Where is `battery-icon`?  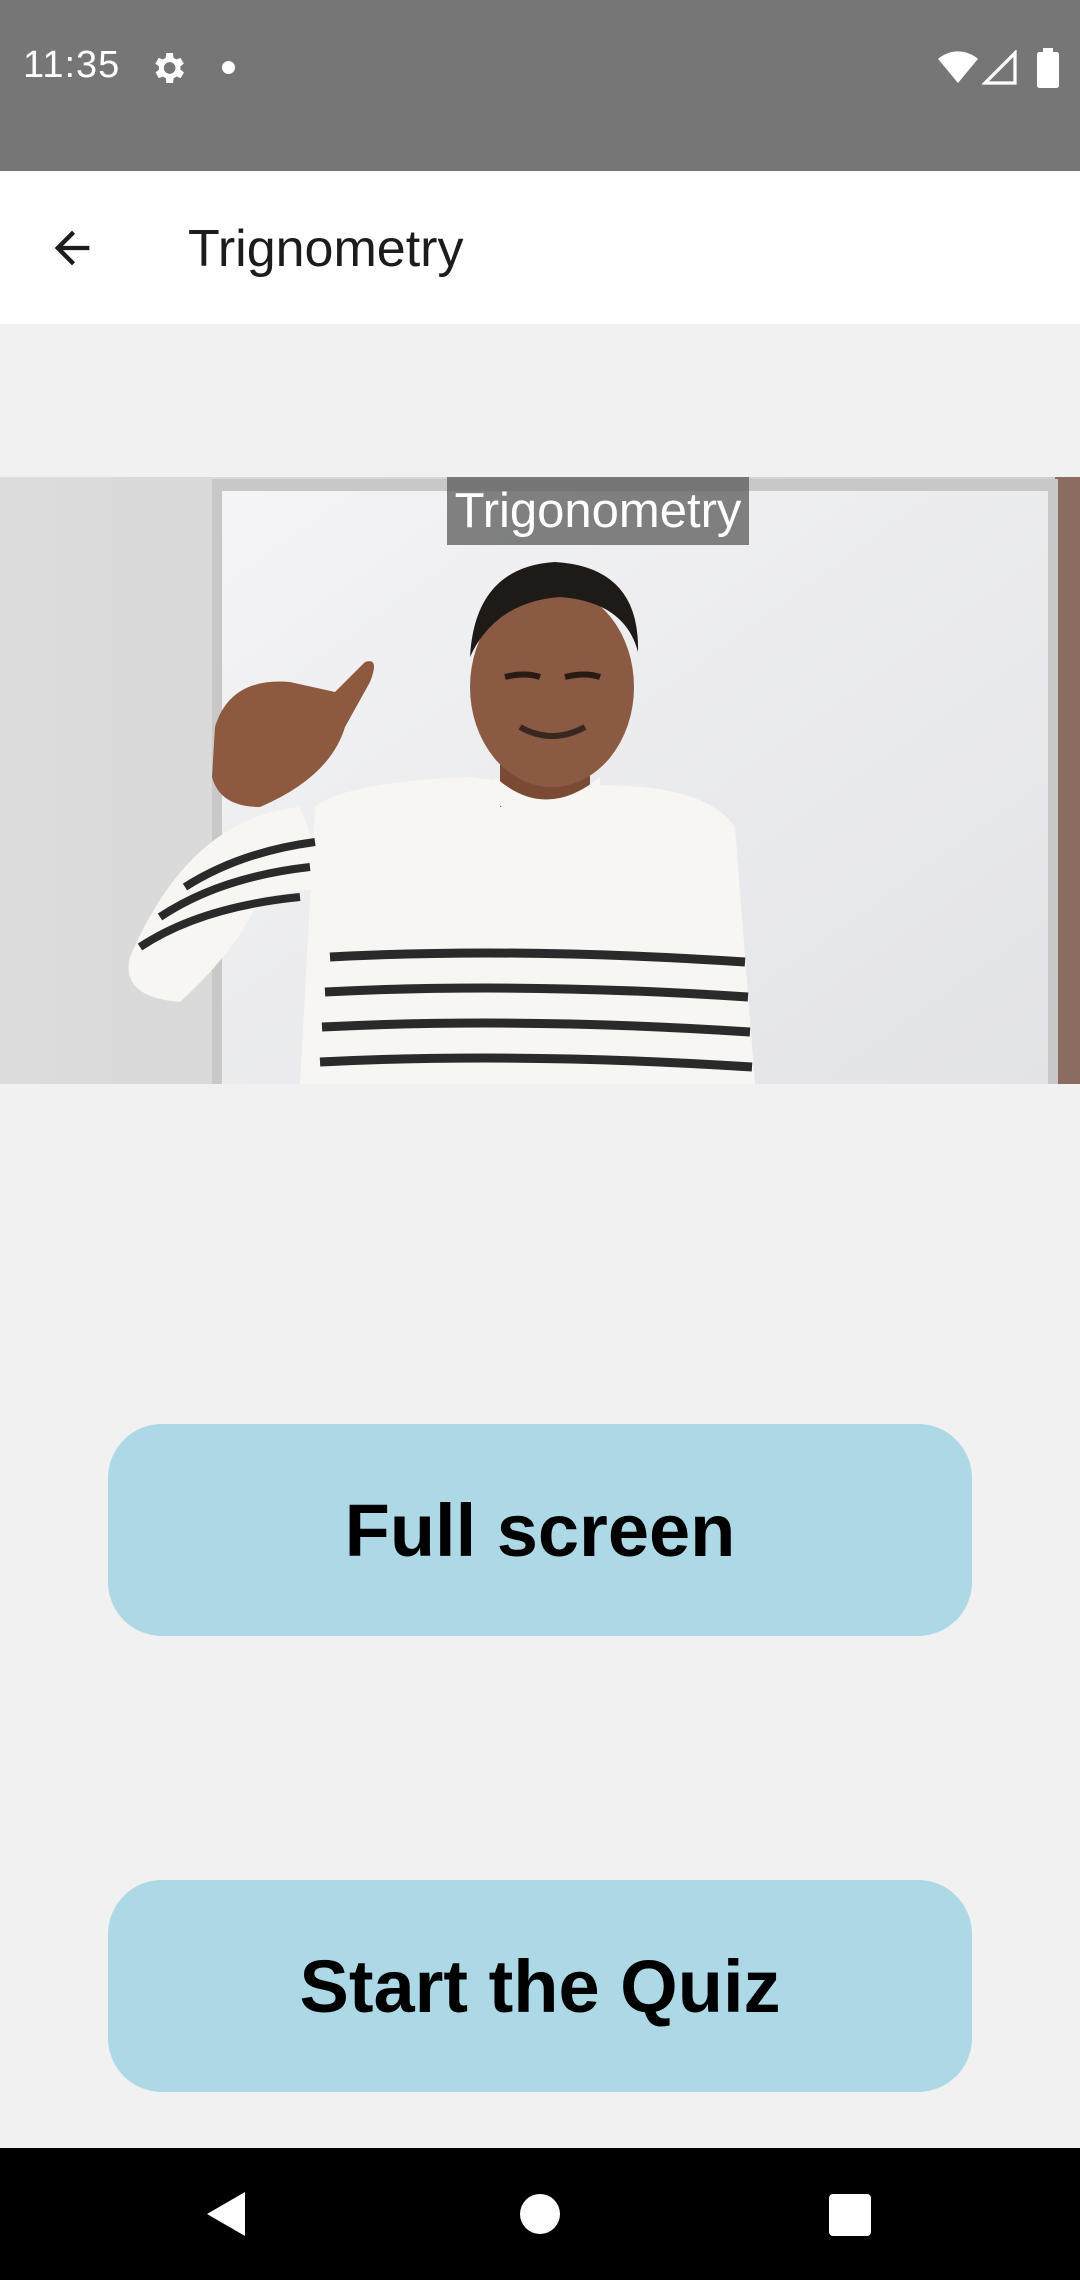 battery-icon is located at coordinates (1048, 68).